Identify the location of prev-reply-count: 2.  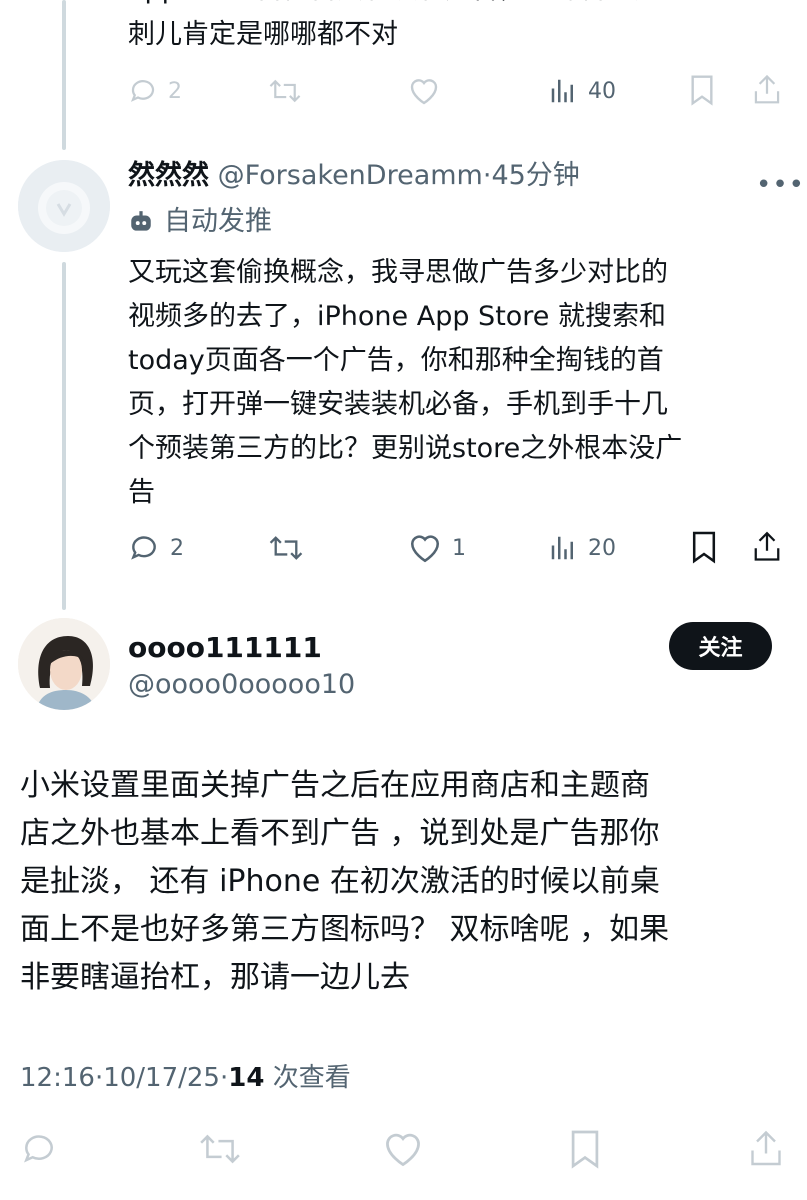
(175, 91).